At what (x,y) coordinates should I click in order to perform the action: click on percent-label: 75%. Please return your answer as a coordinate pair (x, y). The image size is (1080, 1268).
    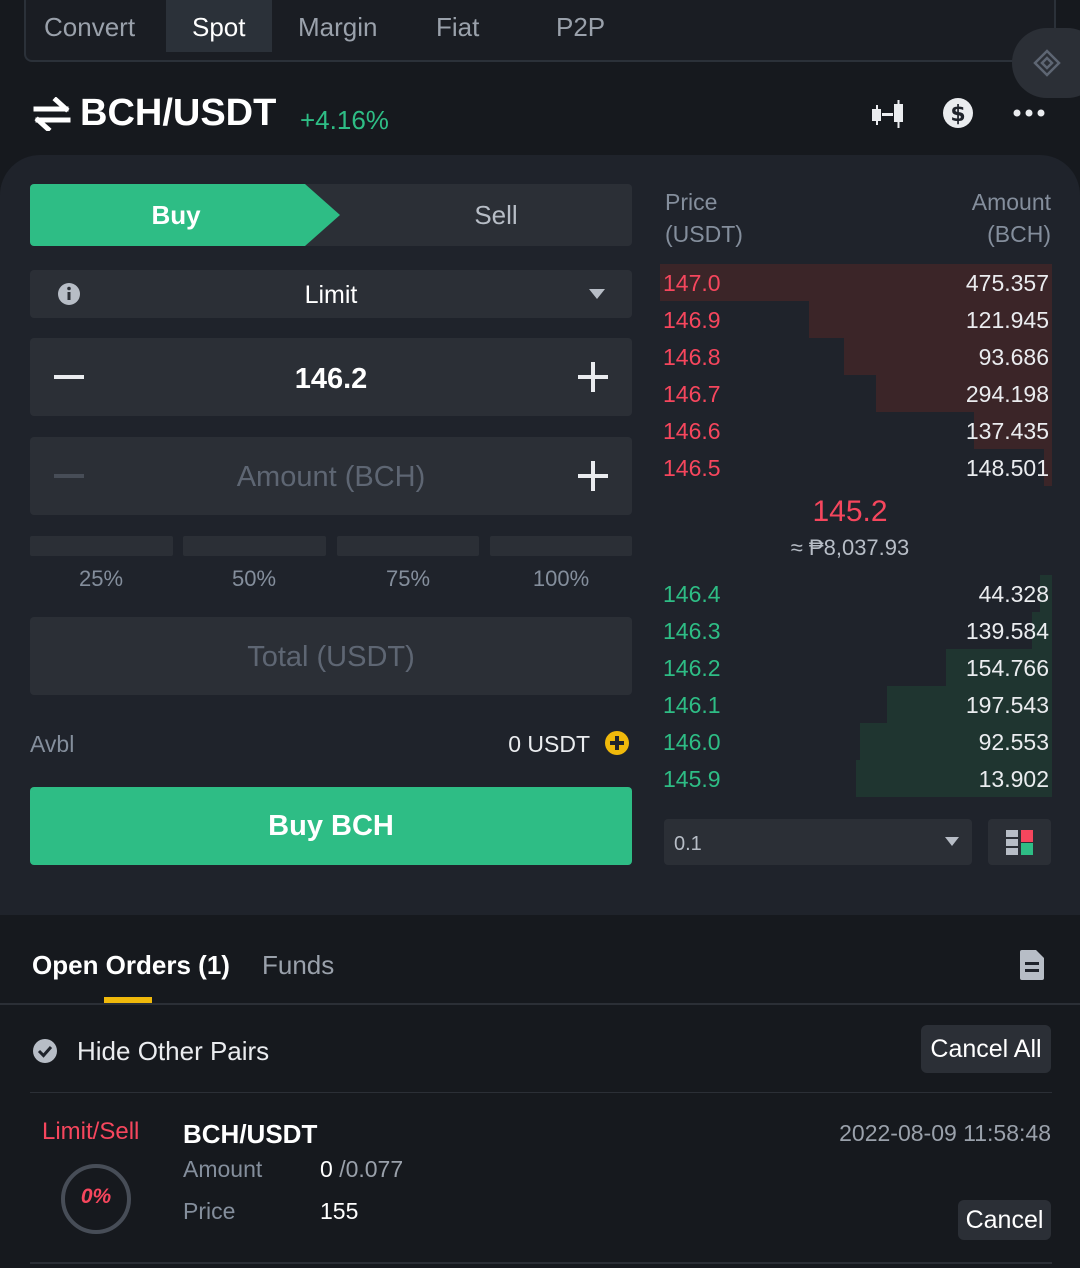
    Looking at the image, I should click on (408, 579).